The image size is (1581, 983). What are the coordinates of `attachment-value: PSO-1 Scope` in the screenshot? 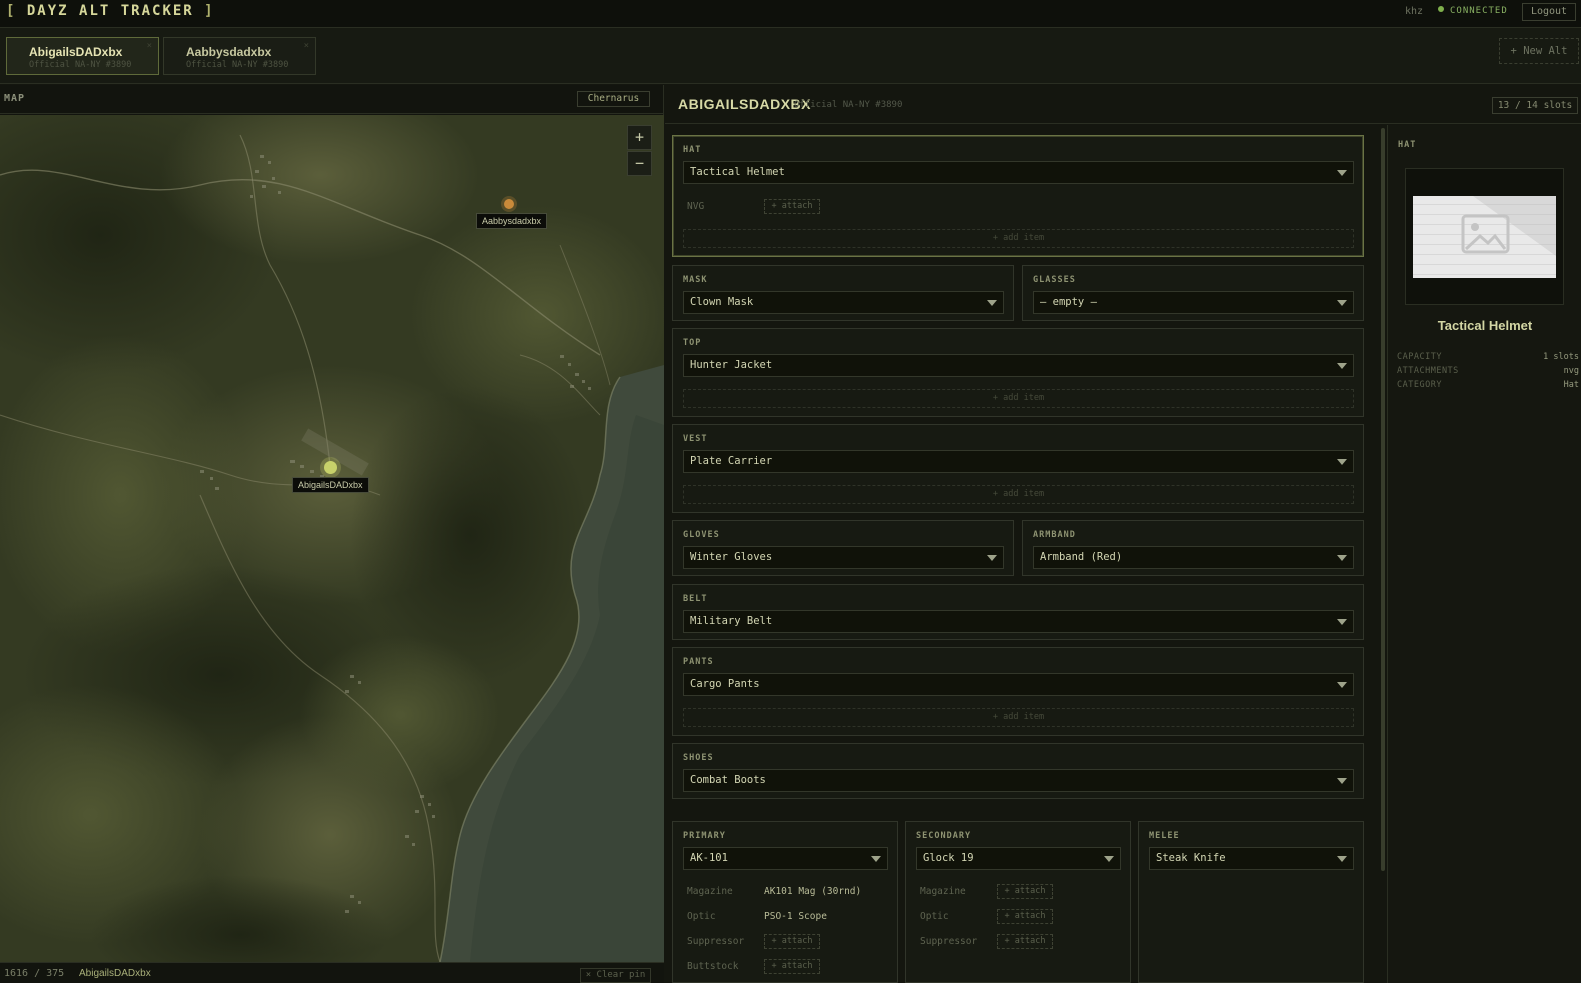 It's located at (795, 916).